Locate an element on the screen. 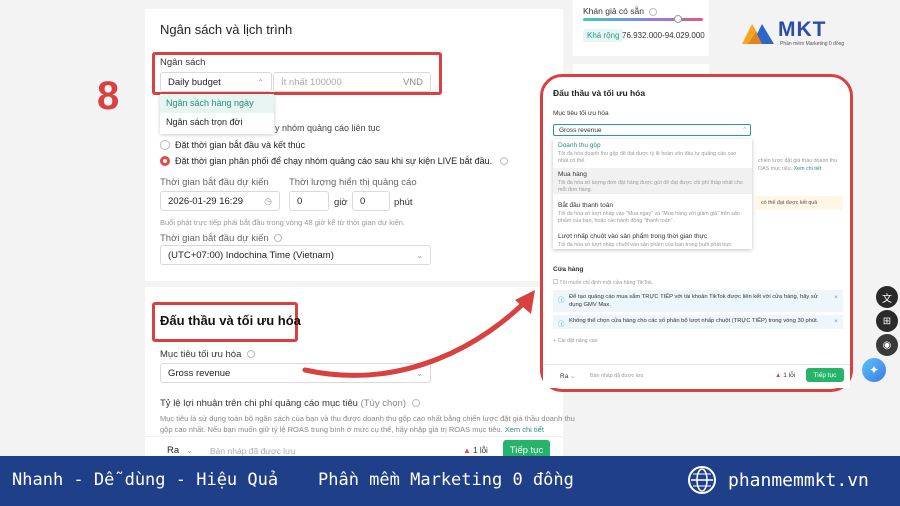  bidding-section-title: Đấu thầu và tối ưu hóa is located at coordinates (230, 320).